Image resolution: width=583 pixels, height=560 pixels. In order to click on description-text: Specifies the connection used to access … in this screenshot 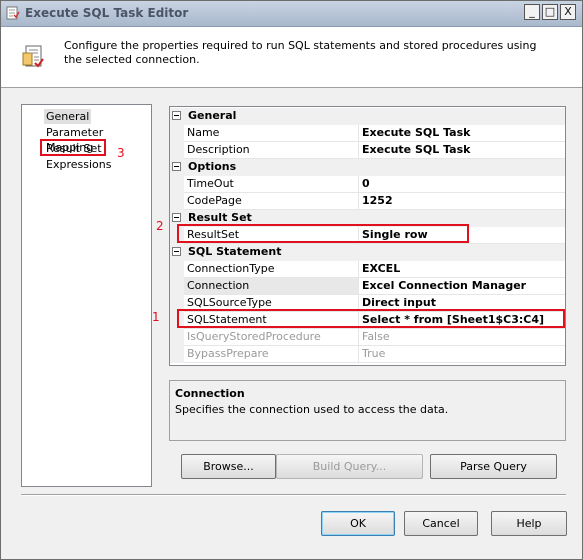, I will do `click(312, 409)`.